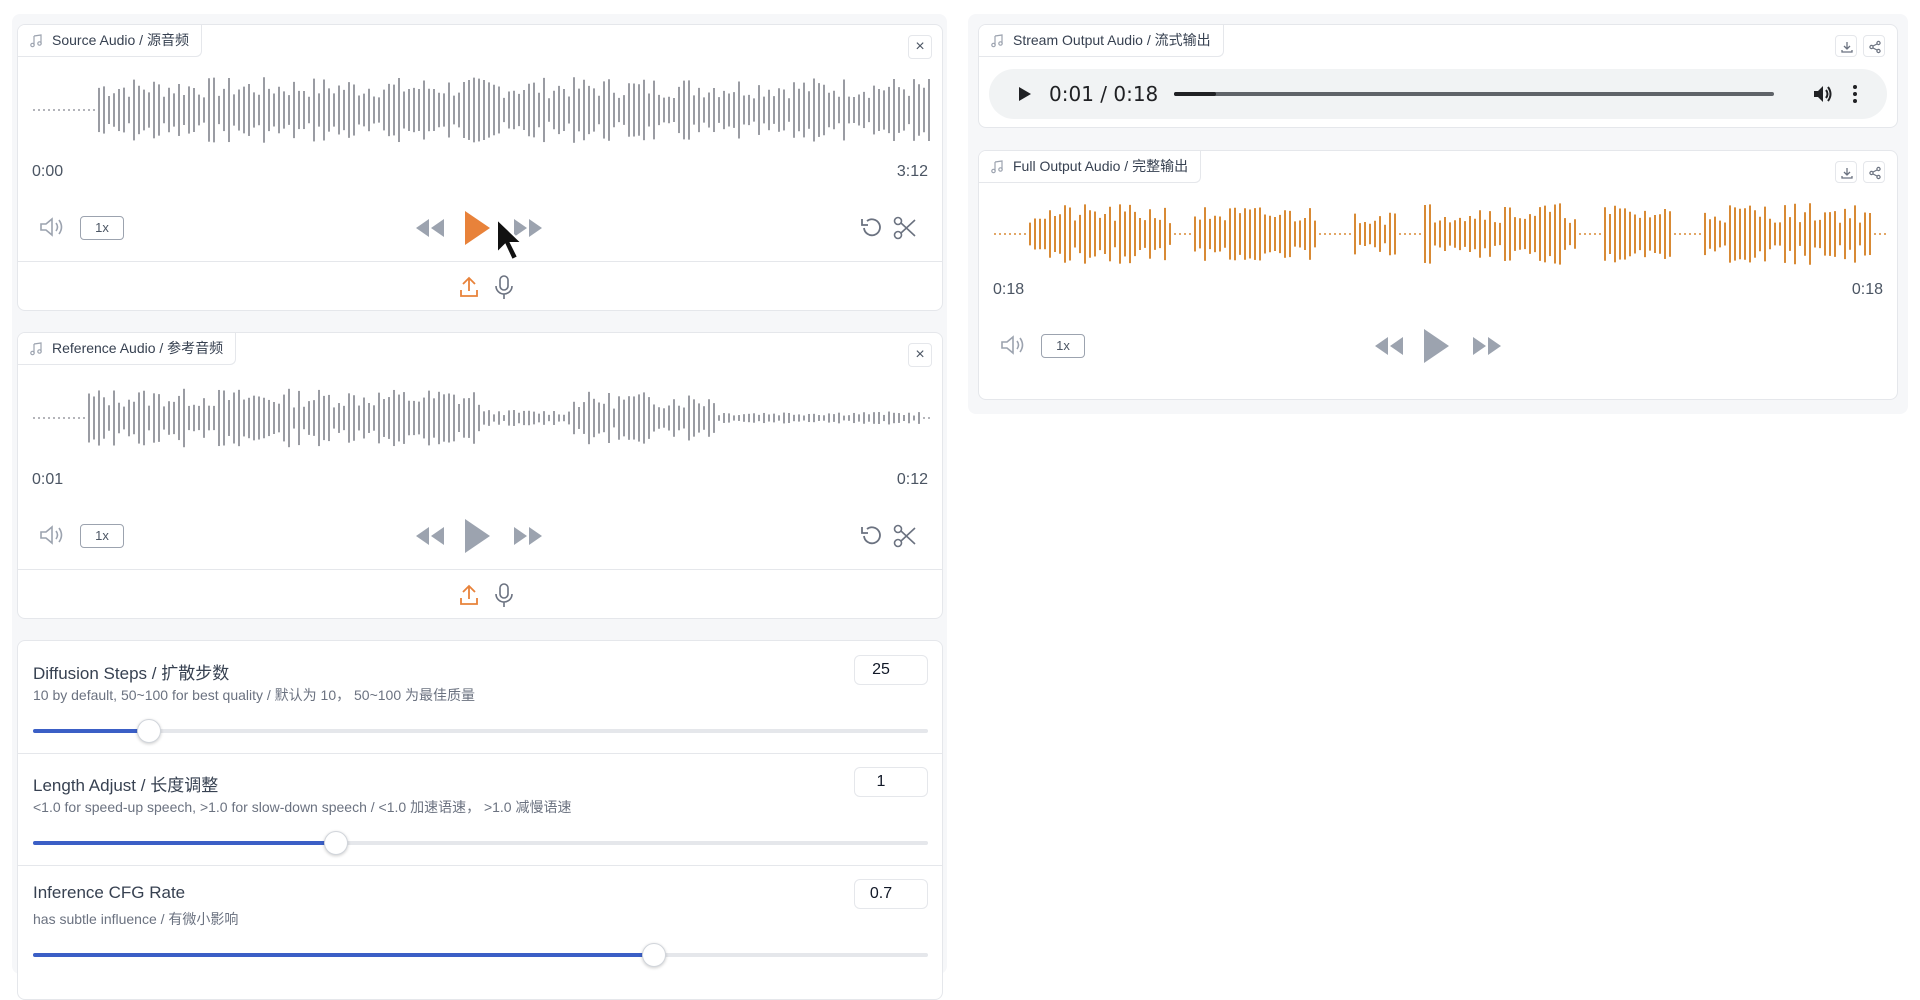 Image resolution: width=1920 pixels, height=1000 pixels. What do you see at coordinates (126, 785) in the screenshot?
I see `slider-label: Length Adjust / 长度调整` at bounding box center [126, 785].